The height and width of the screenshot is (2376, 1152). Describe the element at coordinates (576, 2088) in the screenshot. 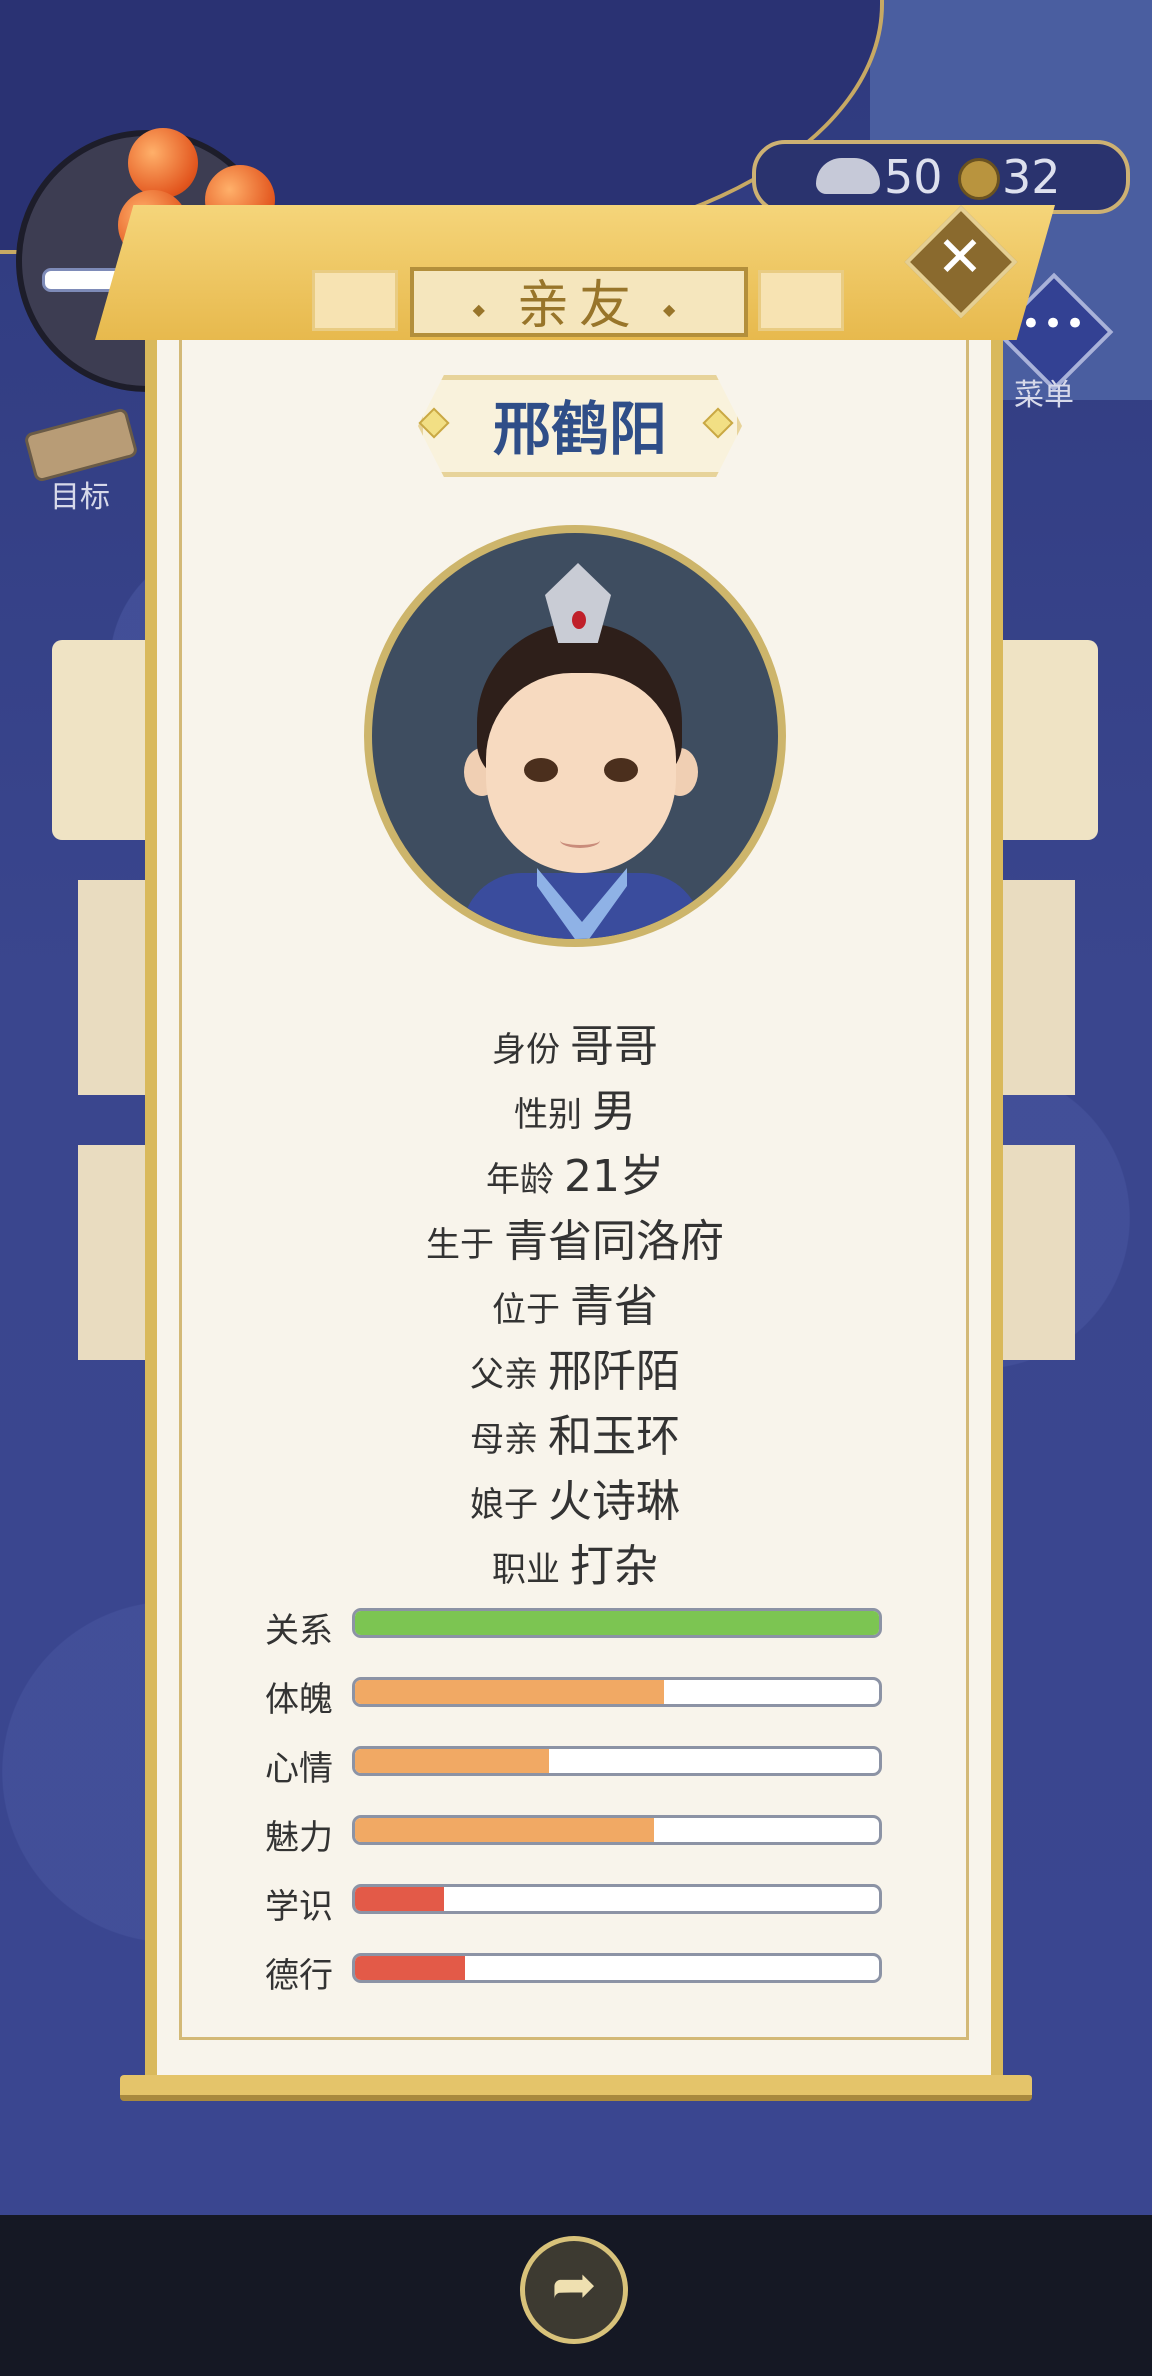

I see `panel-scroll-rod` at that location.